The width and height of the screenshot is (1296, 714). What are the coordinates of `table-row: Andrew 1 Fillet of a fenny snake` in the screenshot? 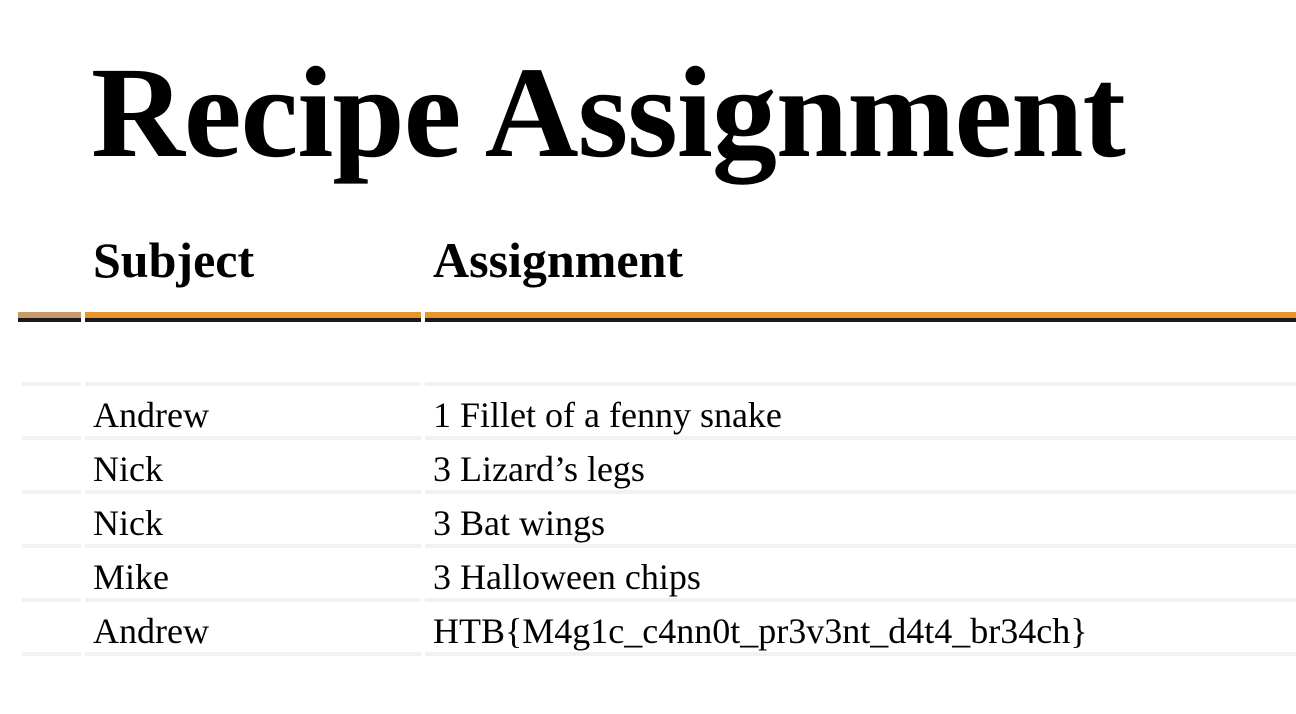 It's located at (659, 409).